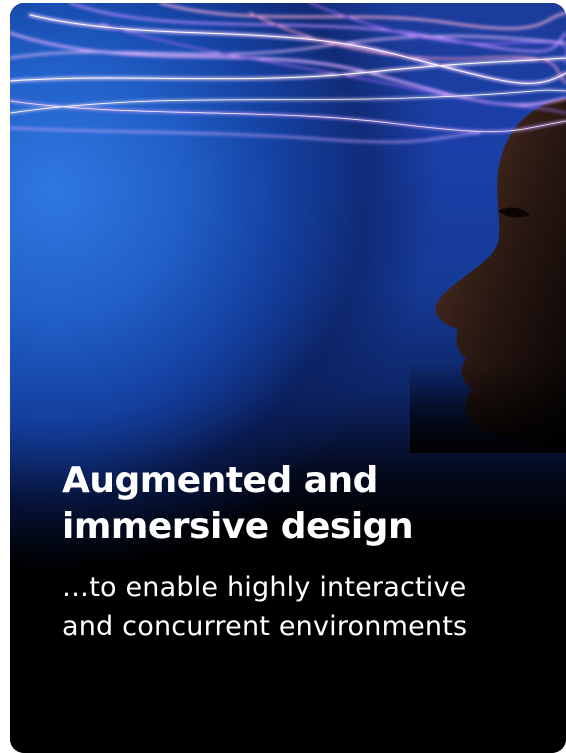 The width and height of the screenshot is (566, 753). What do you see at coordinates (302, 504) in the screenshot?
I see `card-headline: Augmented and immersive design` at bounding box center [302, 504].